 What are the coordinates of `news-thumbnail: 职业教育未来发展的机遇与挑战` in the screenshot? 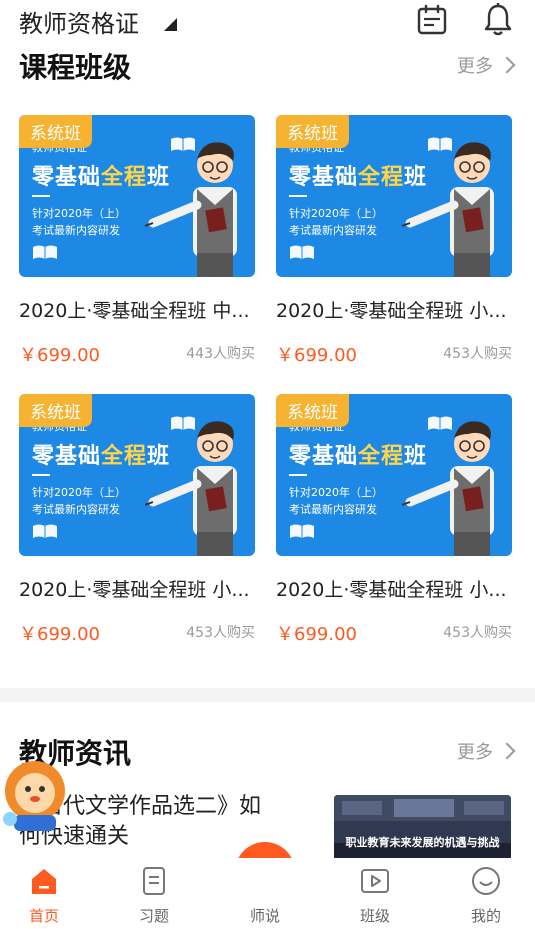 It's located at (422, 827).